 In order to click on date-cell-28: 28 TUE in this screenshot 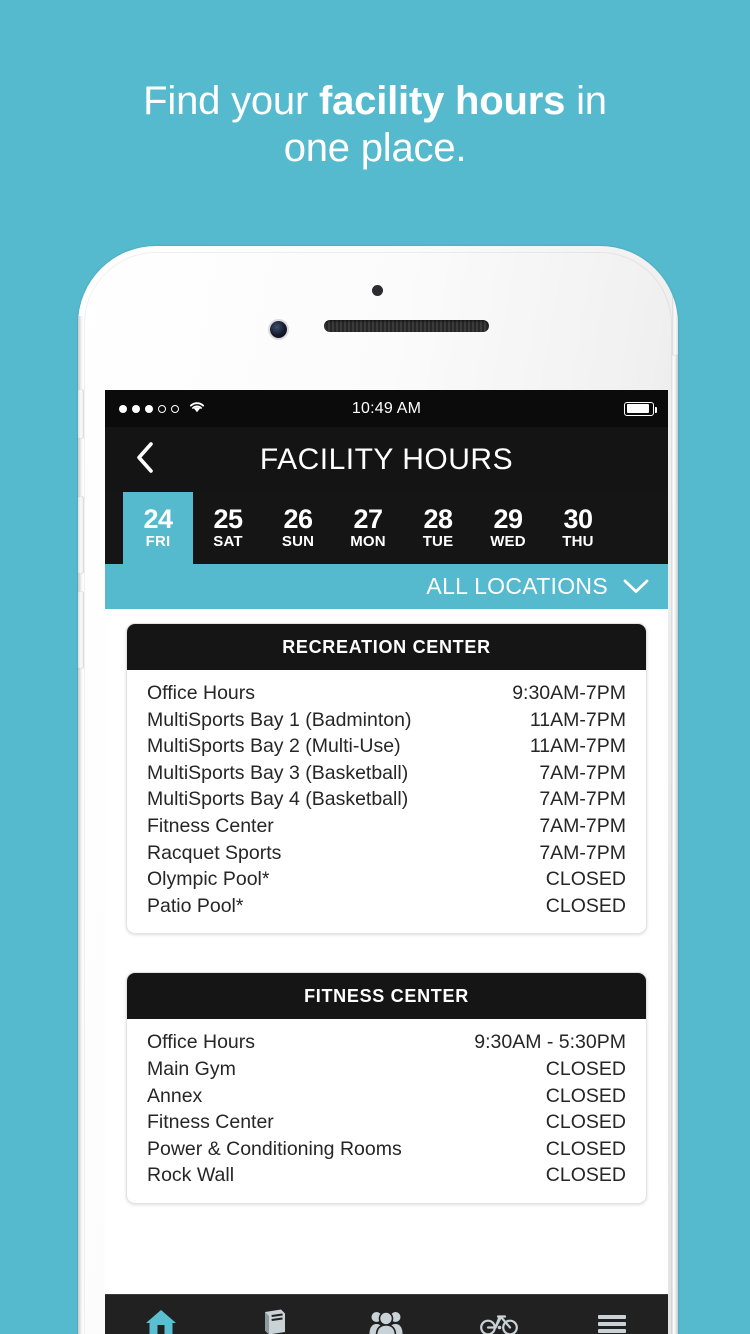, I will do `click(438, 528)`.